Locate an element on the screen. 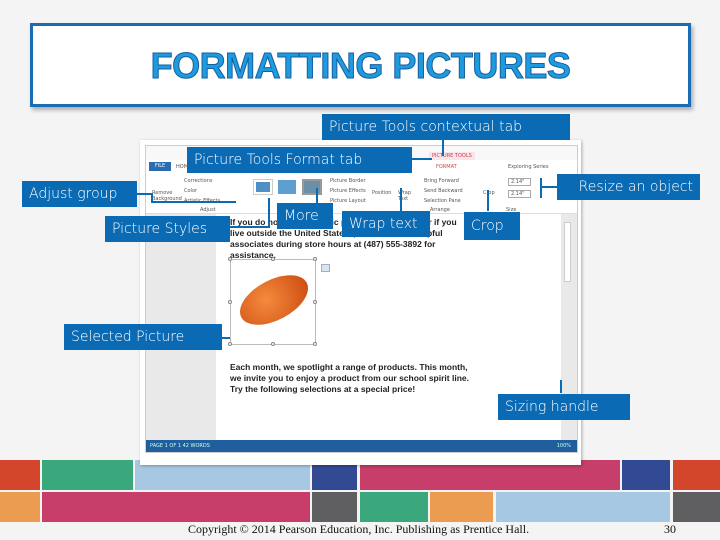 The width and height of the screenshot is (720, 540). zoom-level: 100% is located at coordinates (564, 446).